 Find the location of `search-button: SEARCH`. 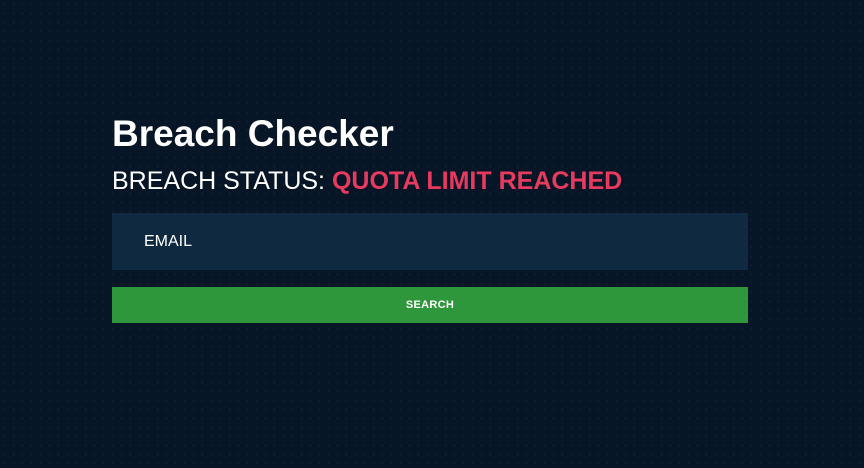

search-button: SEARCH is located at coordinates (430, 305).